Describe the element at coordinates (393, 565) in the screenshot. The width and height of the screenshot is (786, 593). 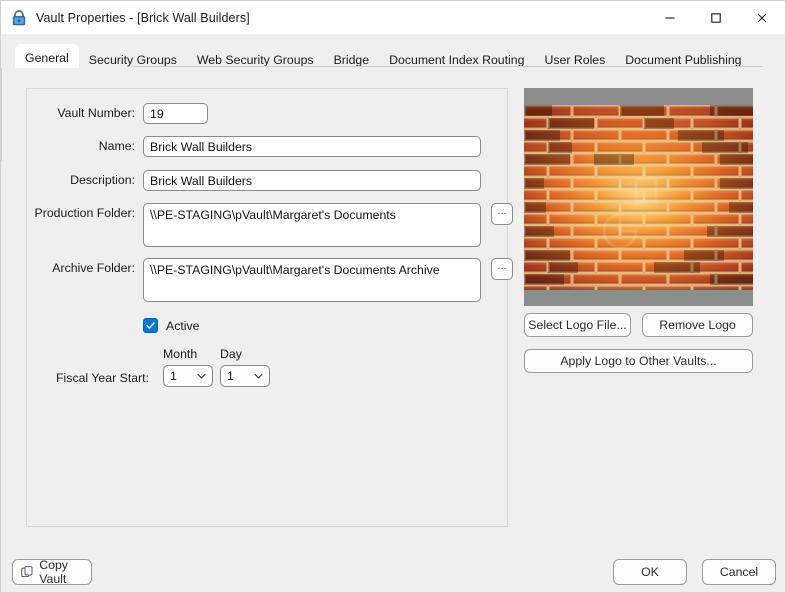
I see `dialog-footer: Copy Vault OK Cancel` at that location.